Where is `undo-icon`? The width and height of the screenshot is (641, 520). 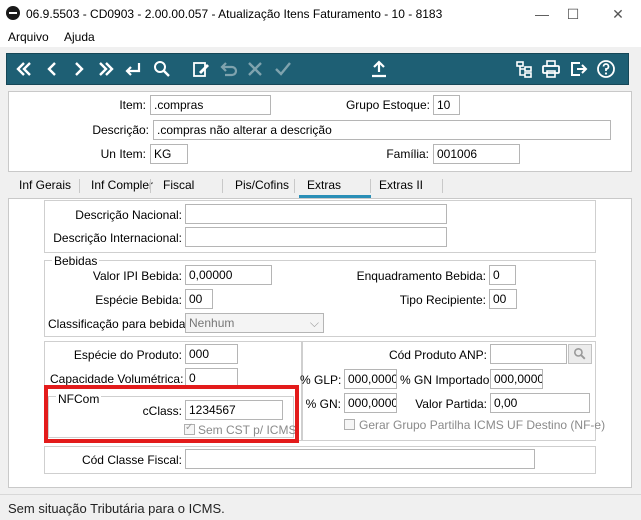 undo-icon is located at coordinates (228, 69).